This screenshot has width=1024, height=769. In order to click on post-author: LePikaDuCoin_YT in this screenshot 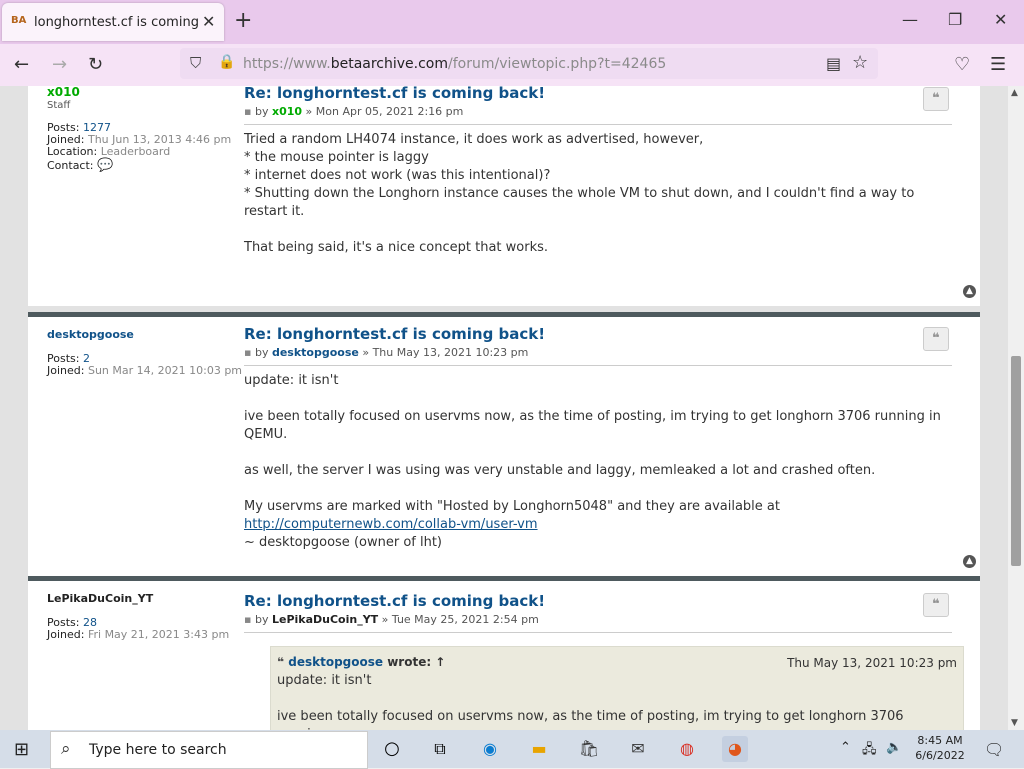, I will do `click(325, 619)`.